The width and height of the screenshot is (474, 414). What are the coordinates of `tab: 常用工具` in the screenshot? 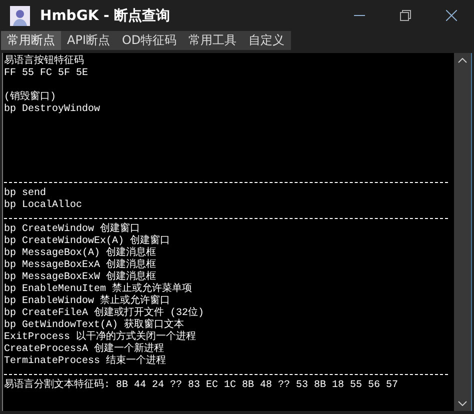 It's located at (212, 40).